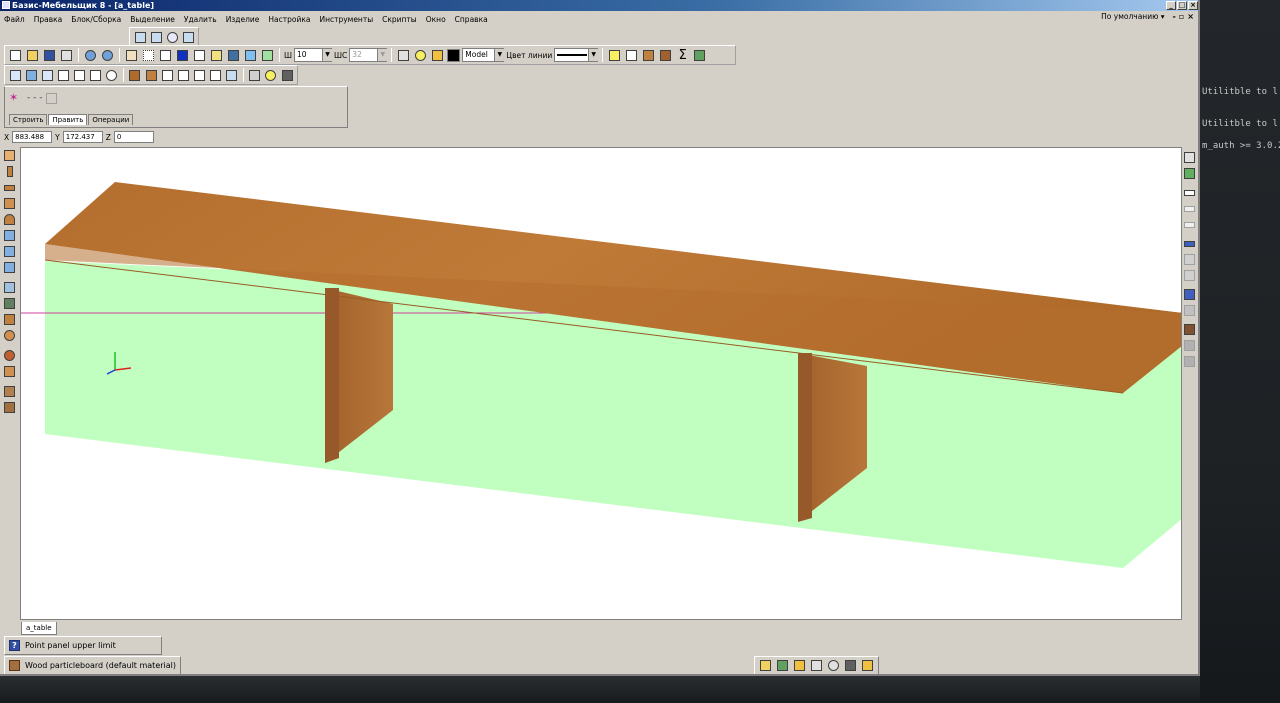 The image size is (1280, 703). I want to click on maximize-button: □, so click(1182, 5).